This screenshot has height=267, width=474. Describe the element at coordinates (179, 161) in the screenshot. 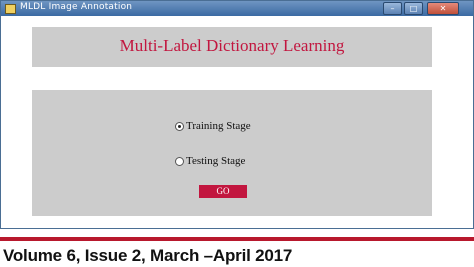

I see `testing-stage-radio` at that location.